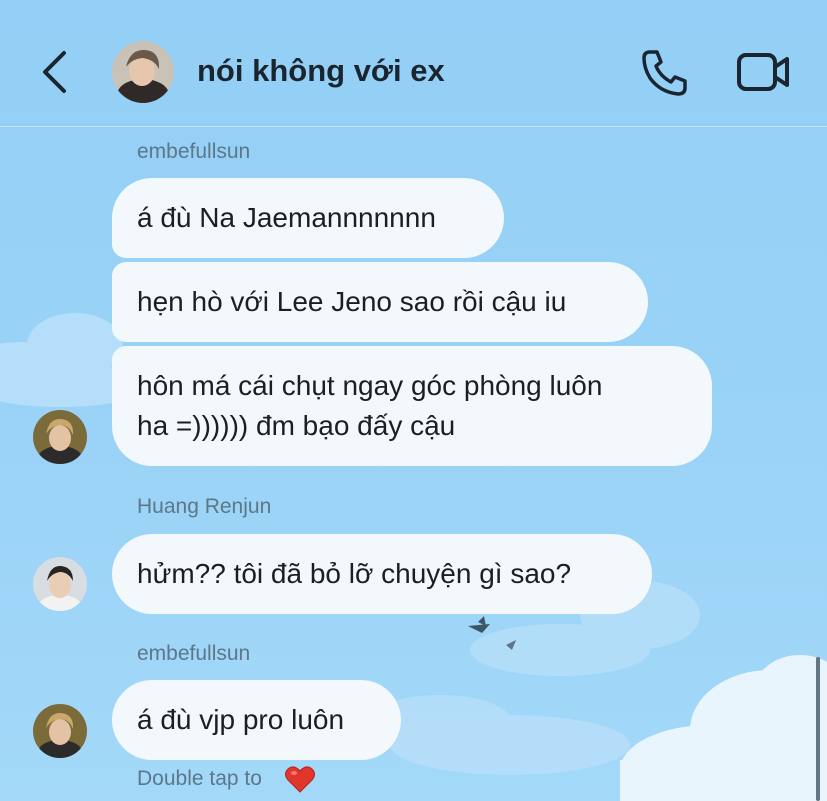 The height and width of the screenshot is (801, 827). What do you see at coordinates (818, 729) in the screenshot?
I see `scrollbar` at bounding box center [818, 729].